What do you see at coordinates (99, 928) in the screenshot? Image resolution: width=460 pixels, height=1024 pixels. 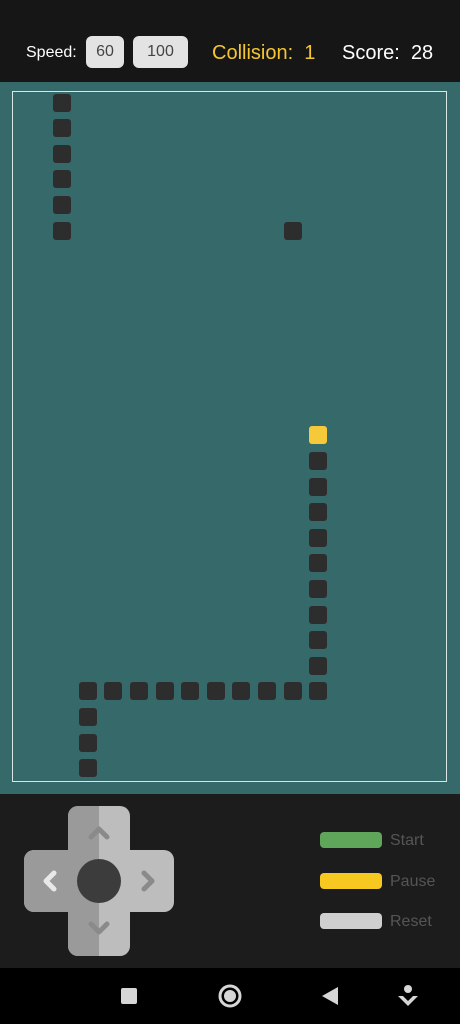 I see `arrow-down-icon` at bounding box center [99, 928].